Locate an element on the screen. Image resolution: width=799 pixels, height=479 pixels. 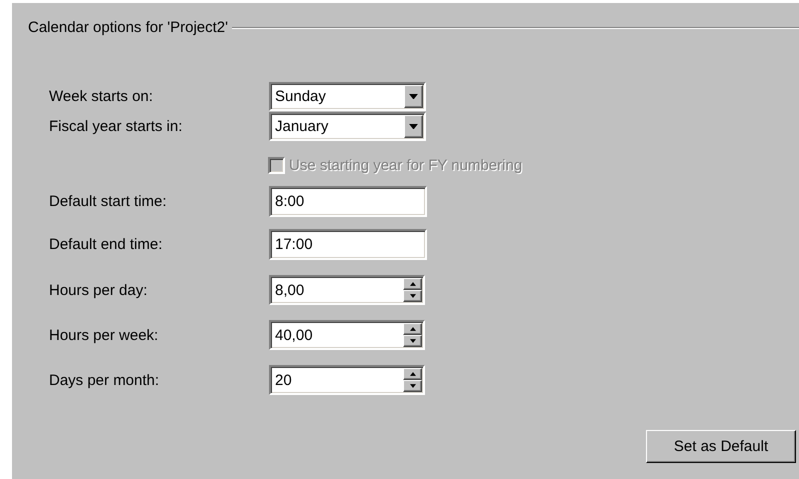
text-field: 8:00 is located at coordinates (348, 201).